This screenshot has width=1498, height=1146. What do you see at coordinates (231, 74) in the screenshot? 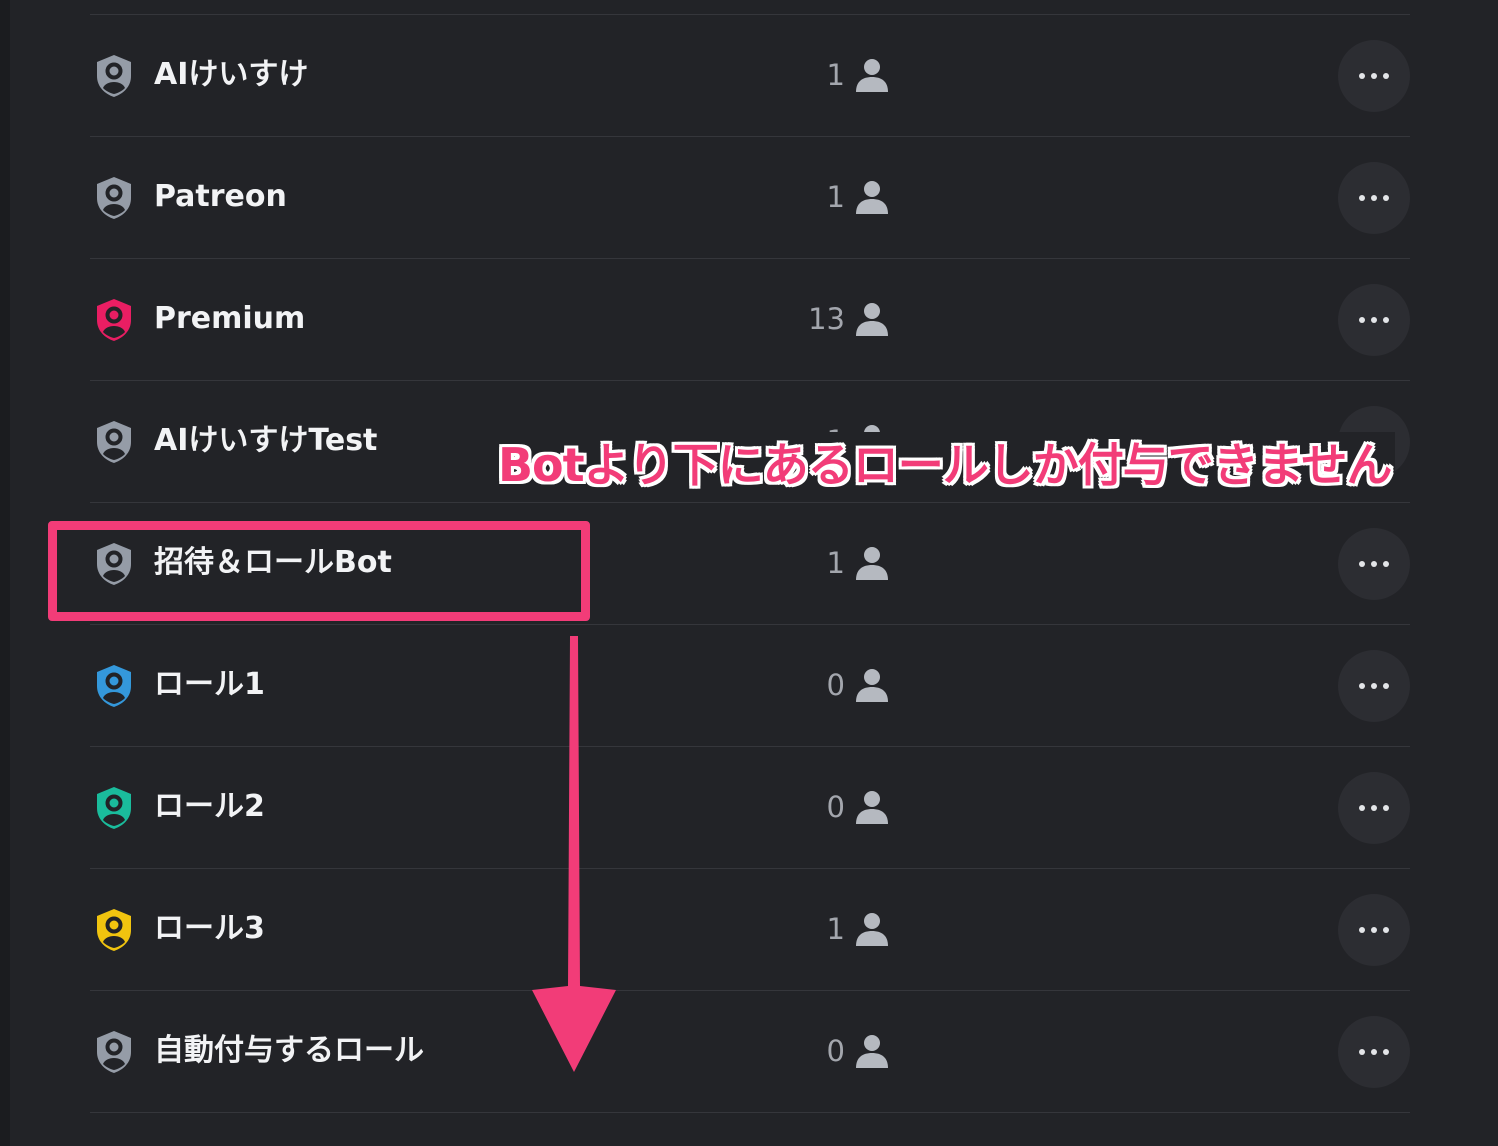
I see `role-name: AIけいすけ` at bounding box center [231, 74].